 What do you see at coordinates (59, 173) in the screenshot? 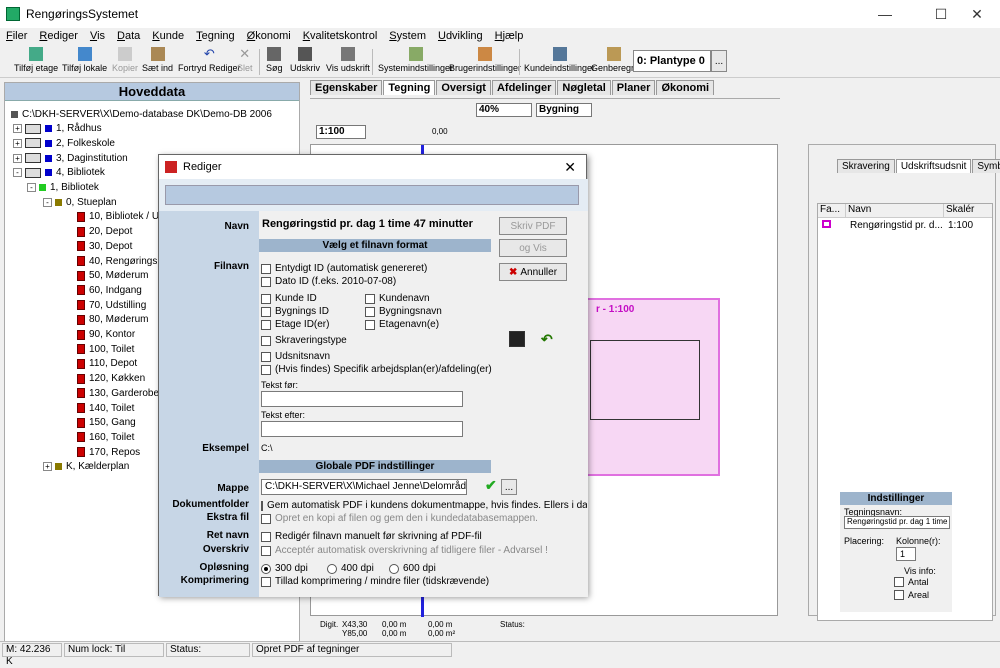
I see `tree-item: - 4, Bibliotek` at bounding box center [59, 173].